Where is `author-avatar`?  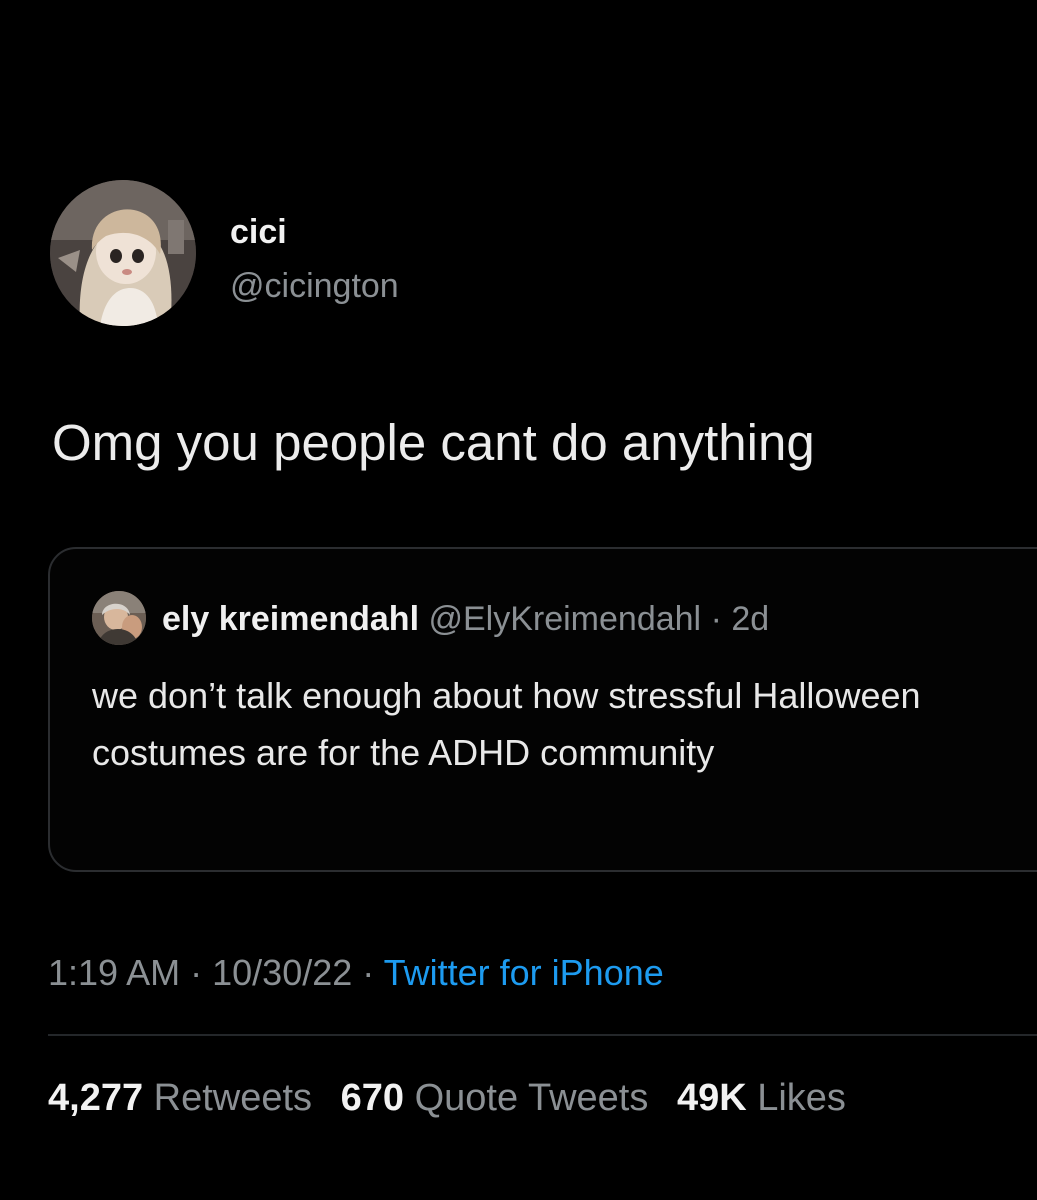 author-avatar is located at coordinates (123, 253).